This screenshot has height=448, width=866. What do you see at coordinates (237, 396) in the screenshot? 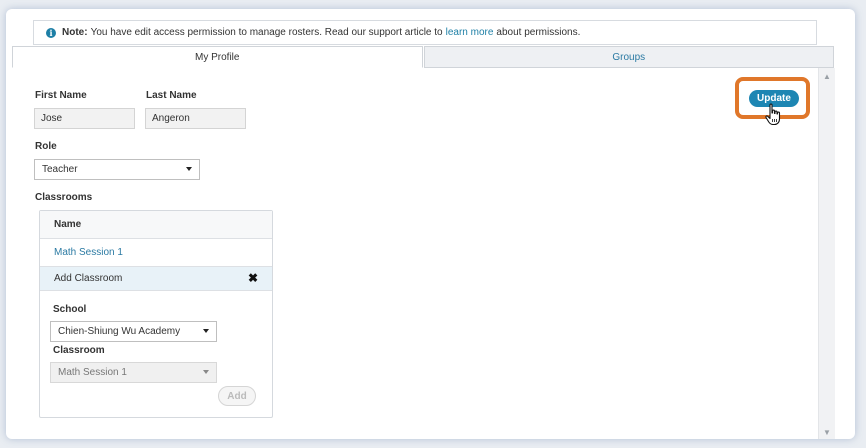
I see `add-classroom-button: Add` at bounding box center [237, 396].